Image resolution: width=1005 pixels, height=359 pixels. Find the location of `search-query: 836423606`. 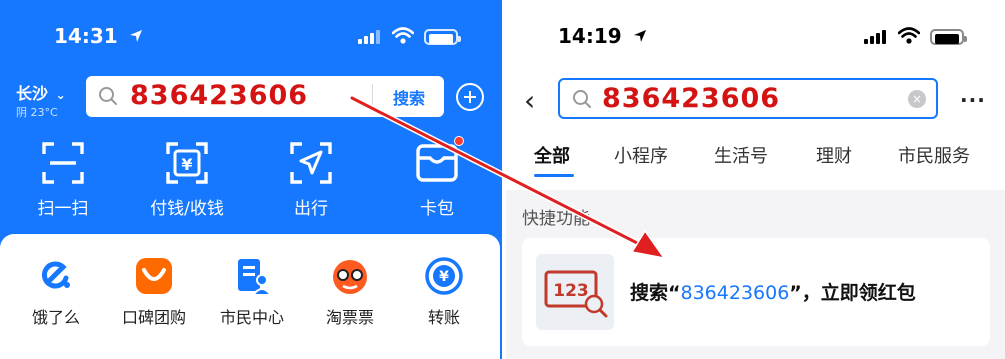

search-query: 836423606 is located at coordinates (691, 98).